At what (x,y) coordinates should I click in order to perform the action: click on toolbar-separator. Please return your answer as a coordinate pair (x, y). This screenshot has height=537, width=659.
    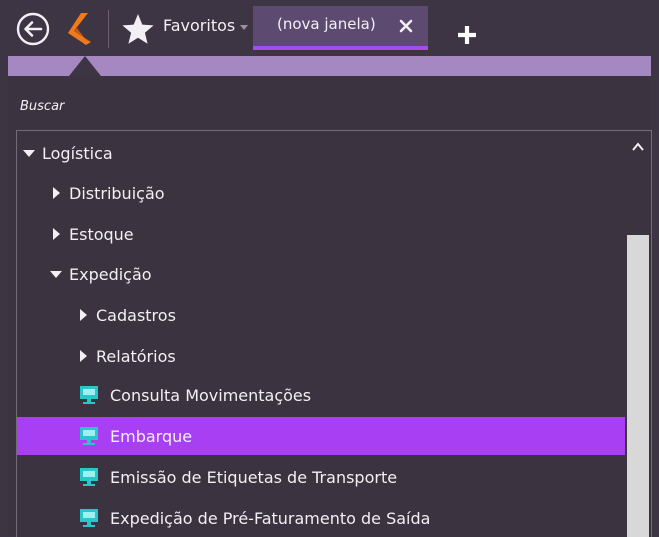
    Looking at the image, I should click on (108, 29).